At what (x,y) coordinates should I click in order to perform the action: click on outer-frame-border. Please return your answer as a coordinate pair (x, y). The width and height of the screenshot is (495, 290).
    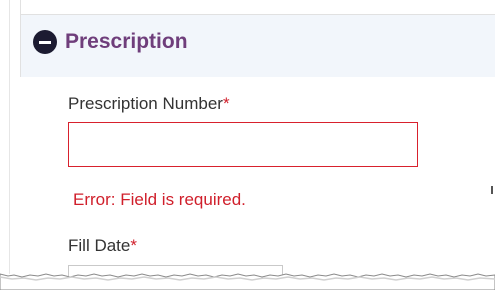
    Looking at the image, I should click on (9, 137).